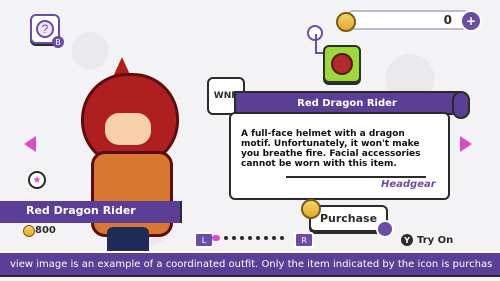 The image size is (500, 281). Describe the element at coordinates (132, 194) in the screenshot. I see `avatar-torso` at that location.